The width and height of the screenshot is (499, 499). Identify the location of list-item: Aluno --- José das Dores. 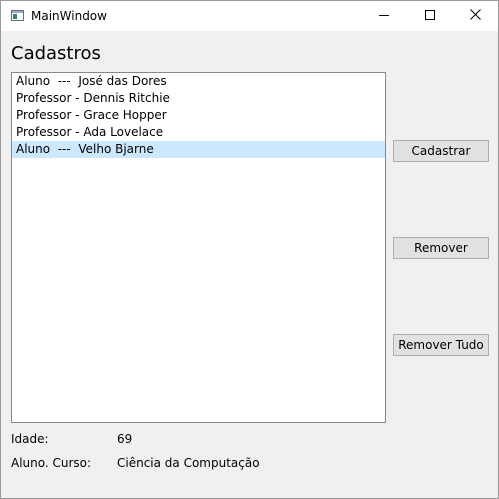
(198, 81).